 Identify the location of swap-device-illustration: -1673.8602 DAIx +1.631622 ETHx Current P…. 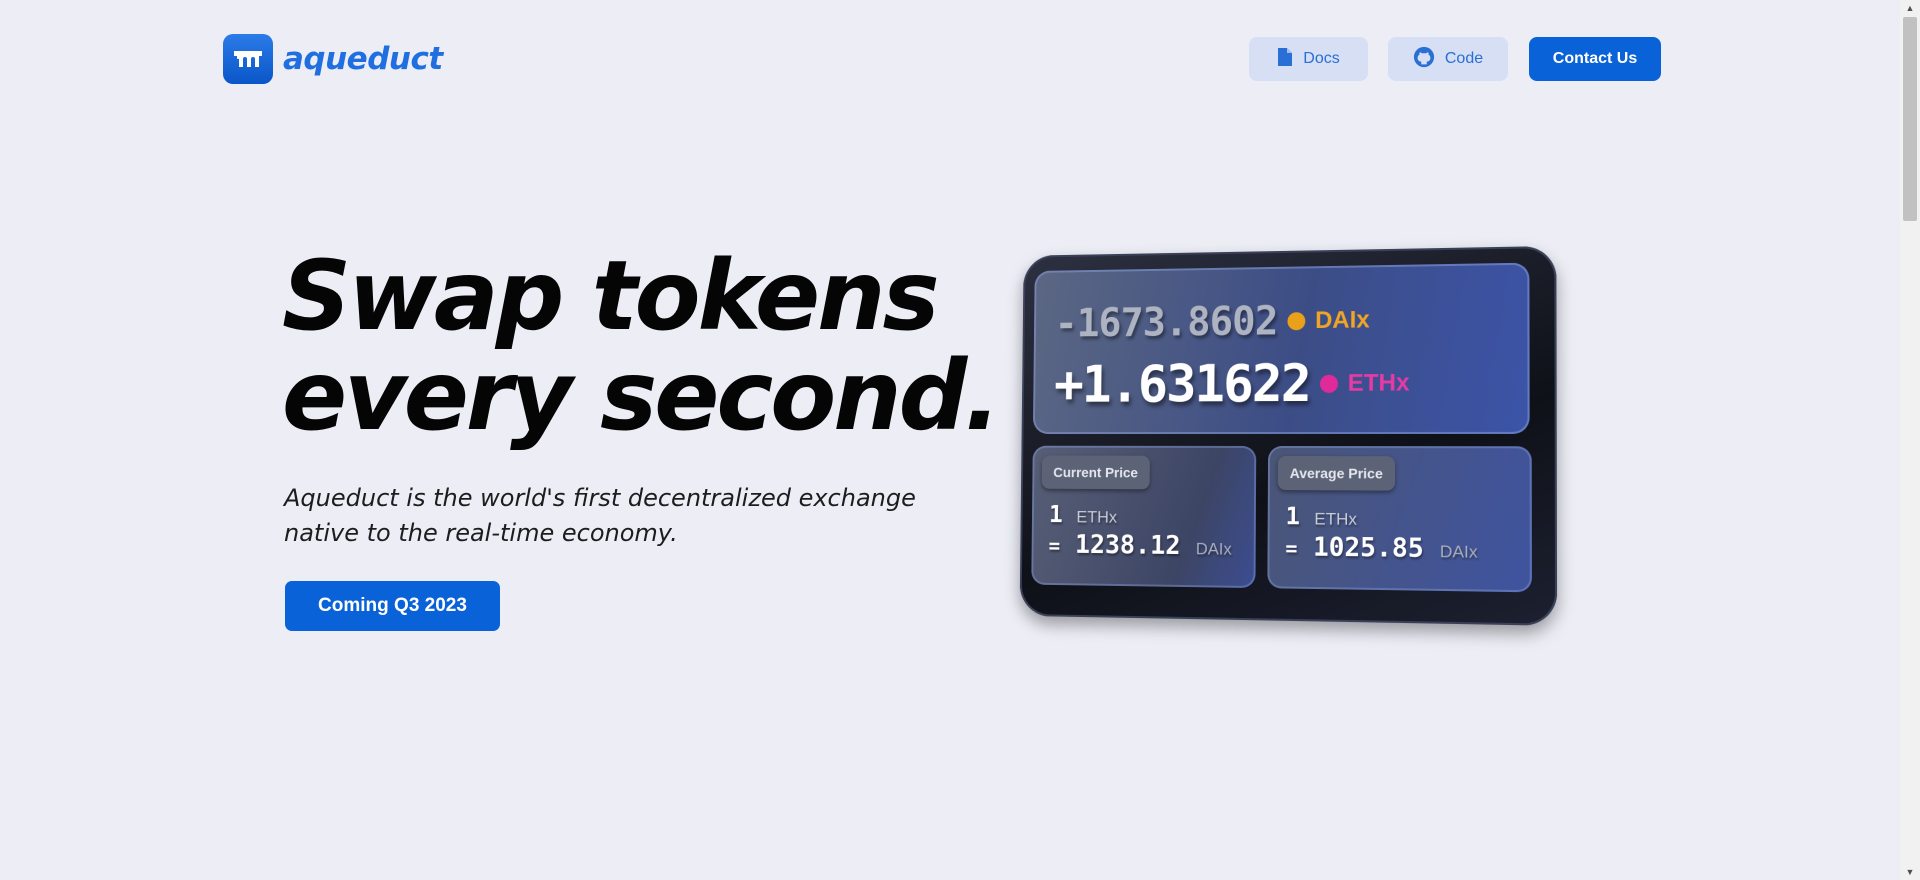
(1288, 435).